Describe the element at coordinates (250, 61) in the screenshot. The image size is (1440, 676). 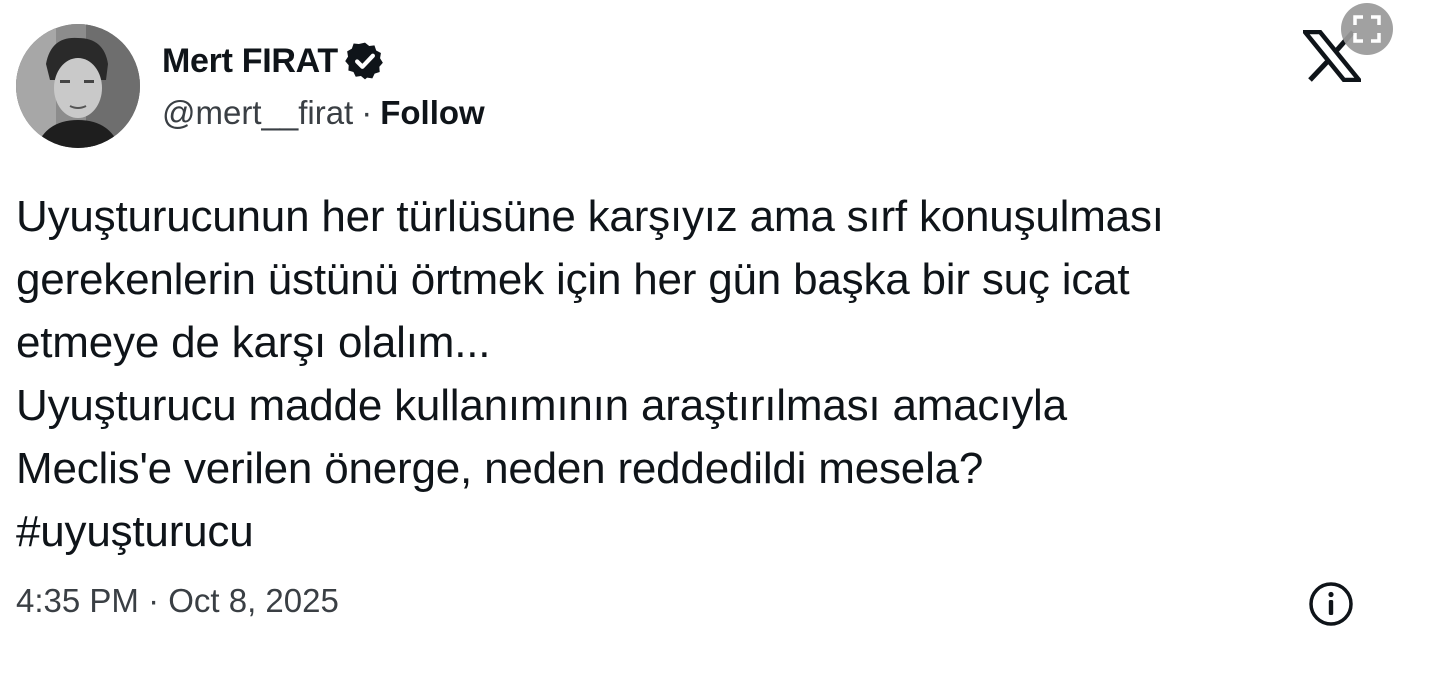
I see `display-name: Mert FIRAT` at that location.